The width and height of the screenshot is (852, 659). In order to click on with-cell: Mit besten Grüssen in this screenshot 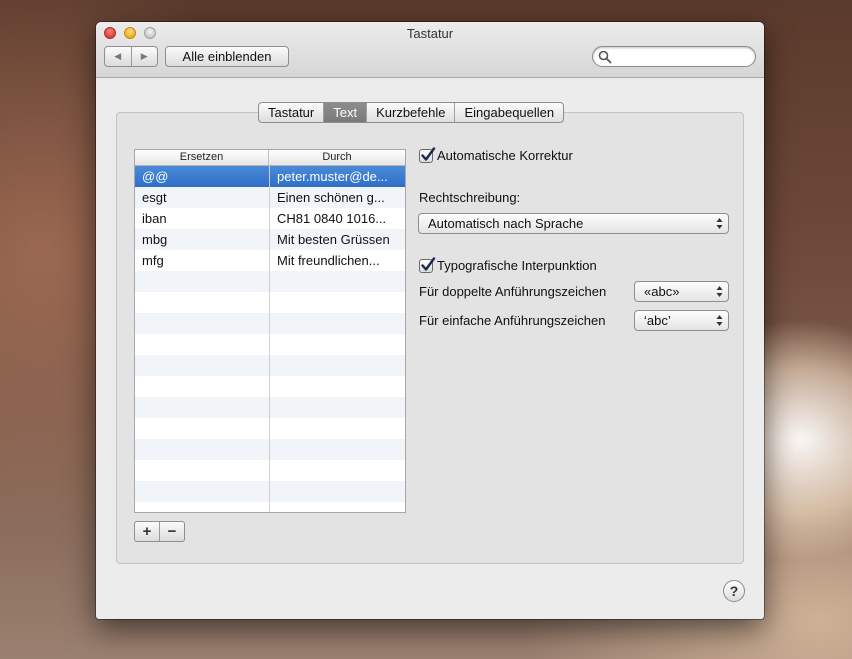, I will do `click(333, 239)`.